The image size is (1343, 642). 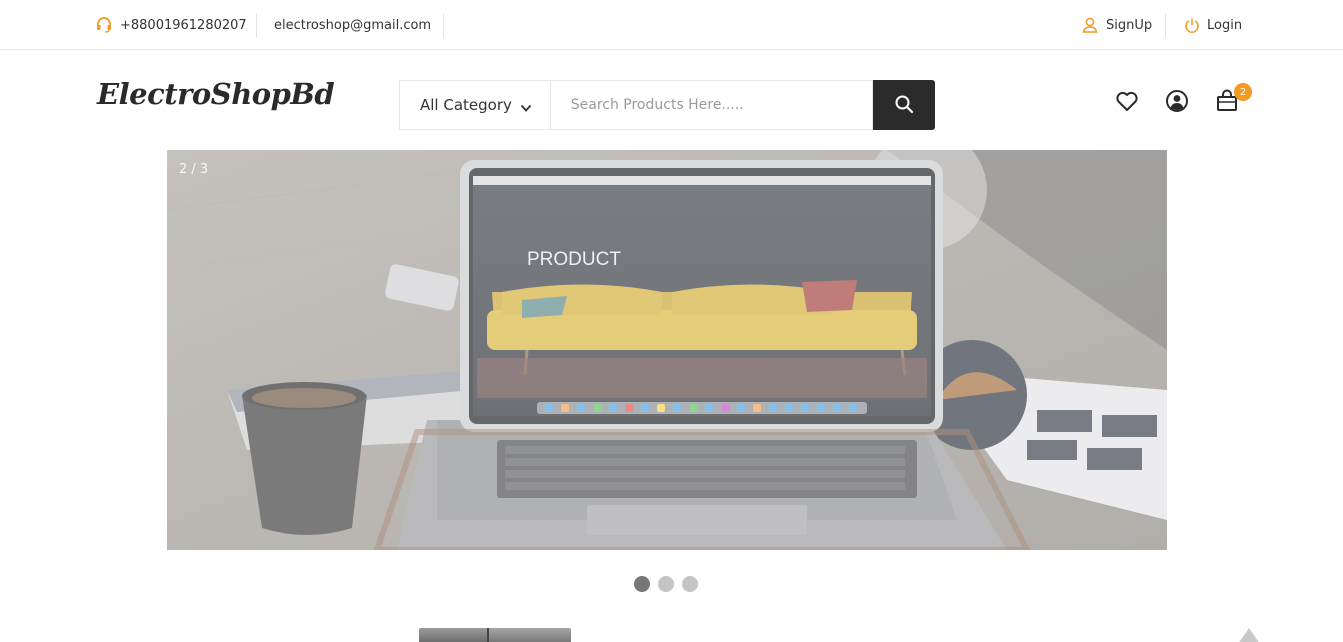 I want to click on login-link: Login, so click(x=1212, y=25).